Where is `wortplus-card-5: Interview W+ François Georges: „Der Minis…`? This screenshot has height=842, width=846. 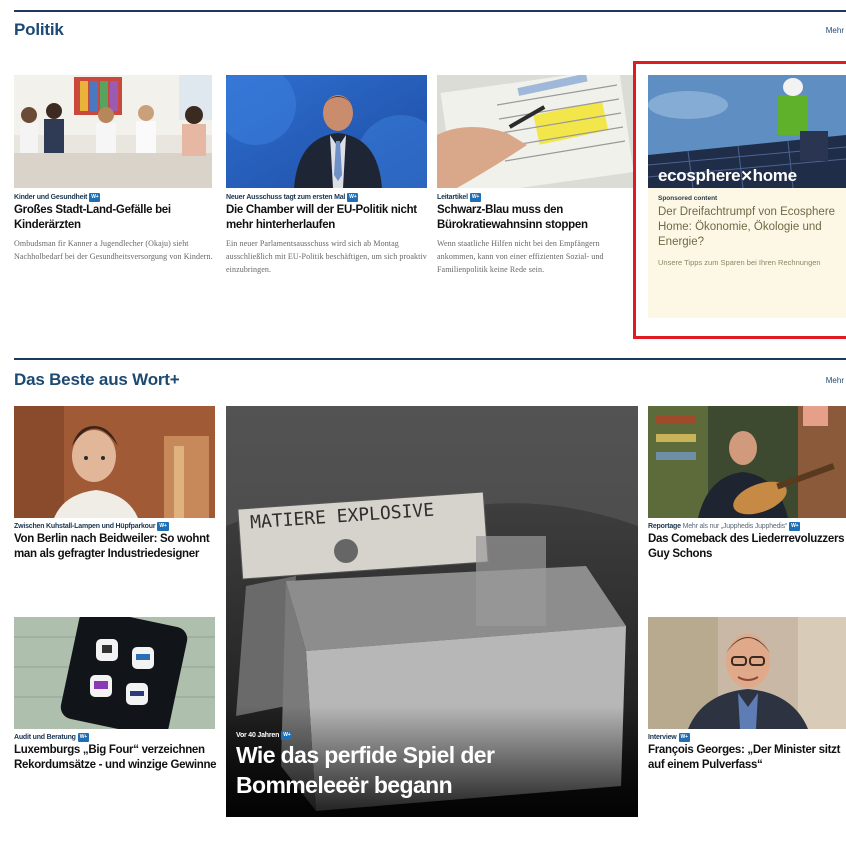
wortplus-card-5: Interview W+ François Georges: „Der Minis… is located at coordinates (747, 753).